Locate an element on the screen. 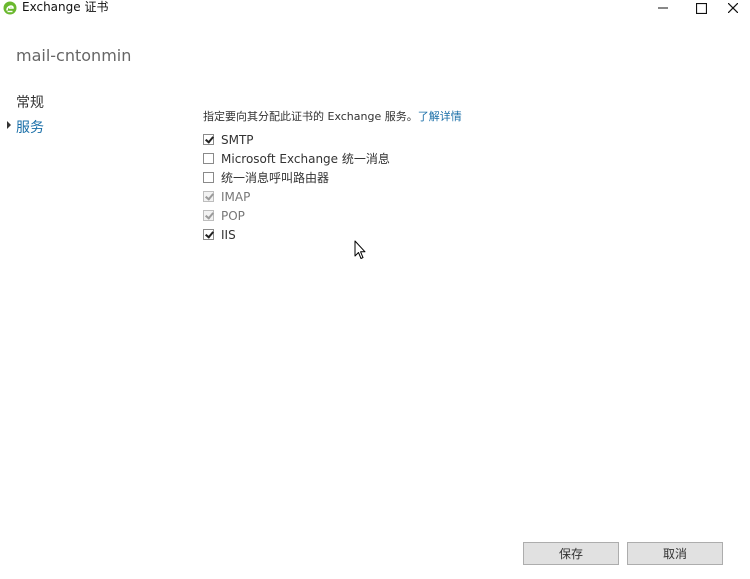 The width and height of the screenshot is (750, 579). service-row-imap: IMAP is located at coordinates (296, 196).